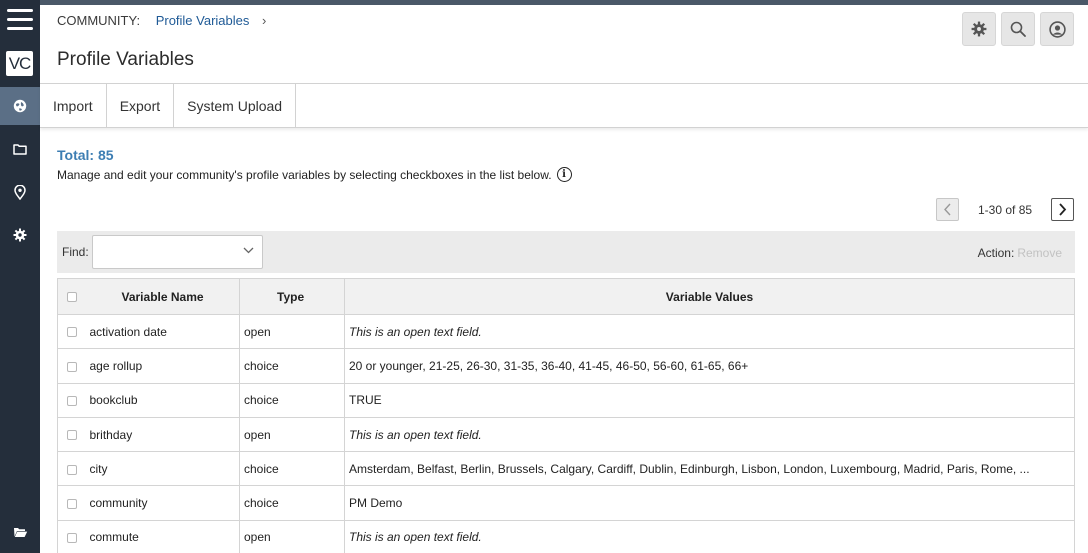 This screenshot has height=553, width=1088. What do you see at coordinates (177, 252) in the screenshot?
I see `find-select` at bounding box center [177, 252].